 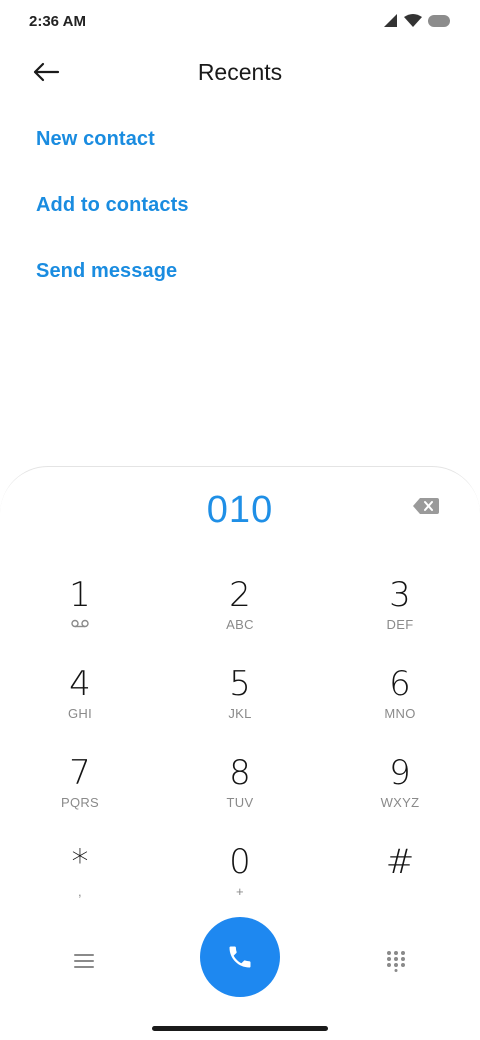 I want to click on dialpad-icon, so click(x=396, y=961).